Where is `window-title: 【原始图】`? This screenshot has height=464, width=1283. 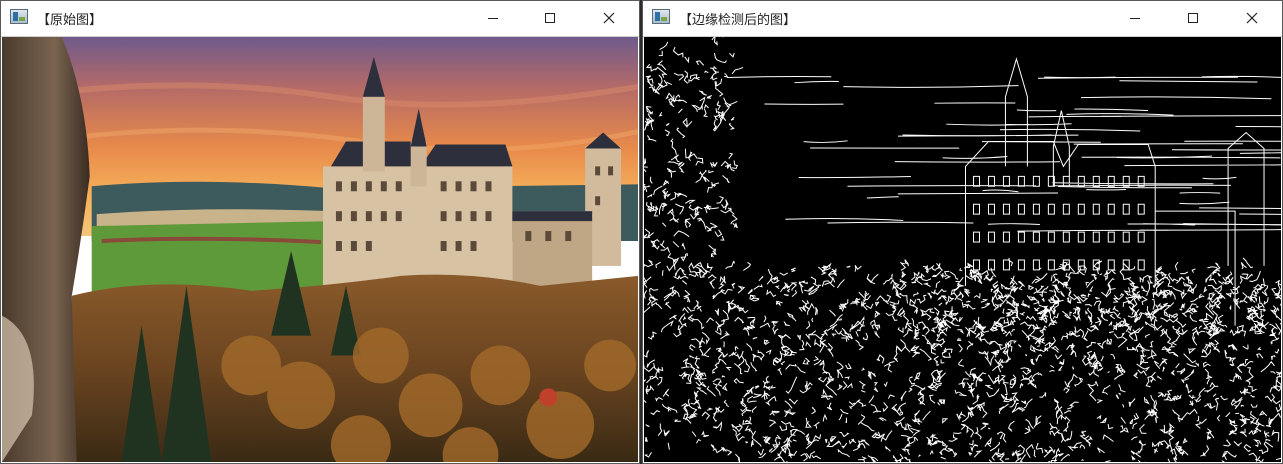 window-title: 【原始图】 is located at coordinates (70, 20).